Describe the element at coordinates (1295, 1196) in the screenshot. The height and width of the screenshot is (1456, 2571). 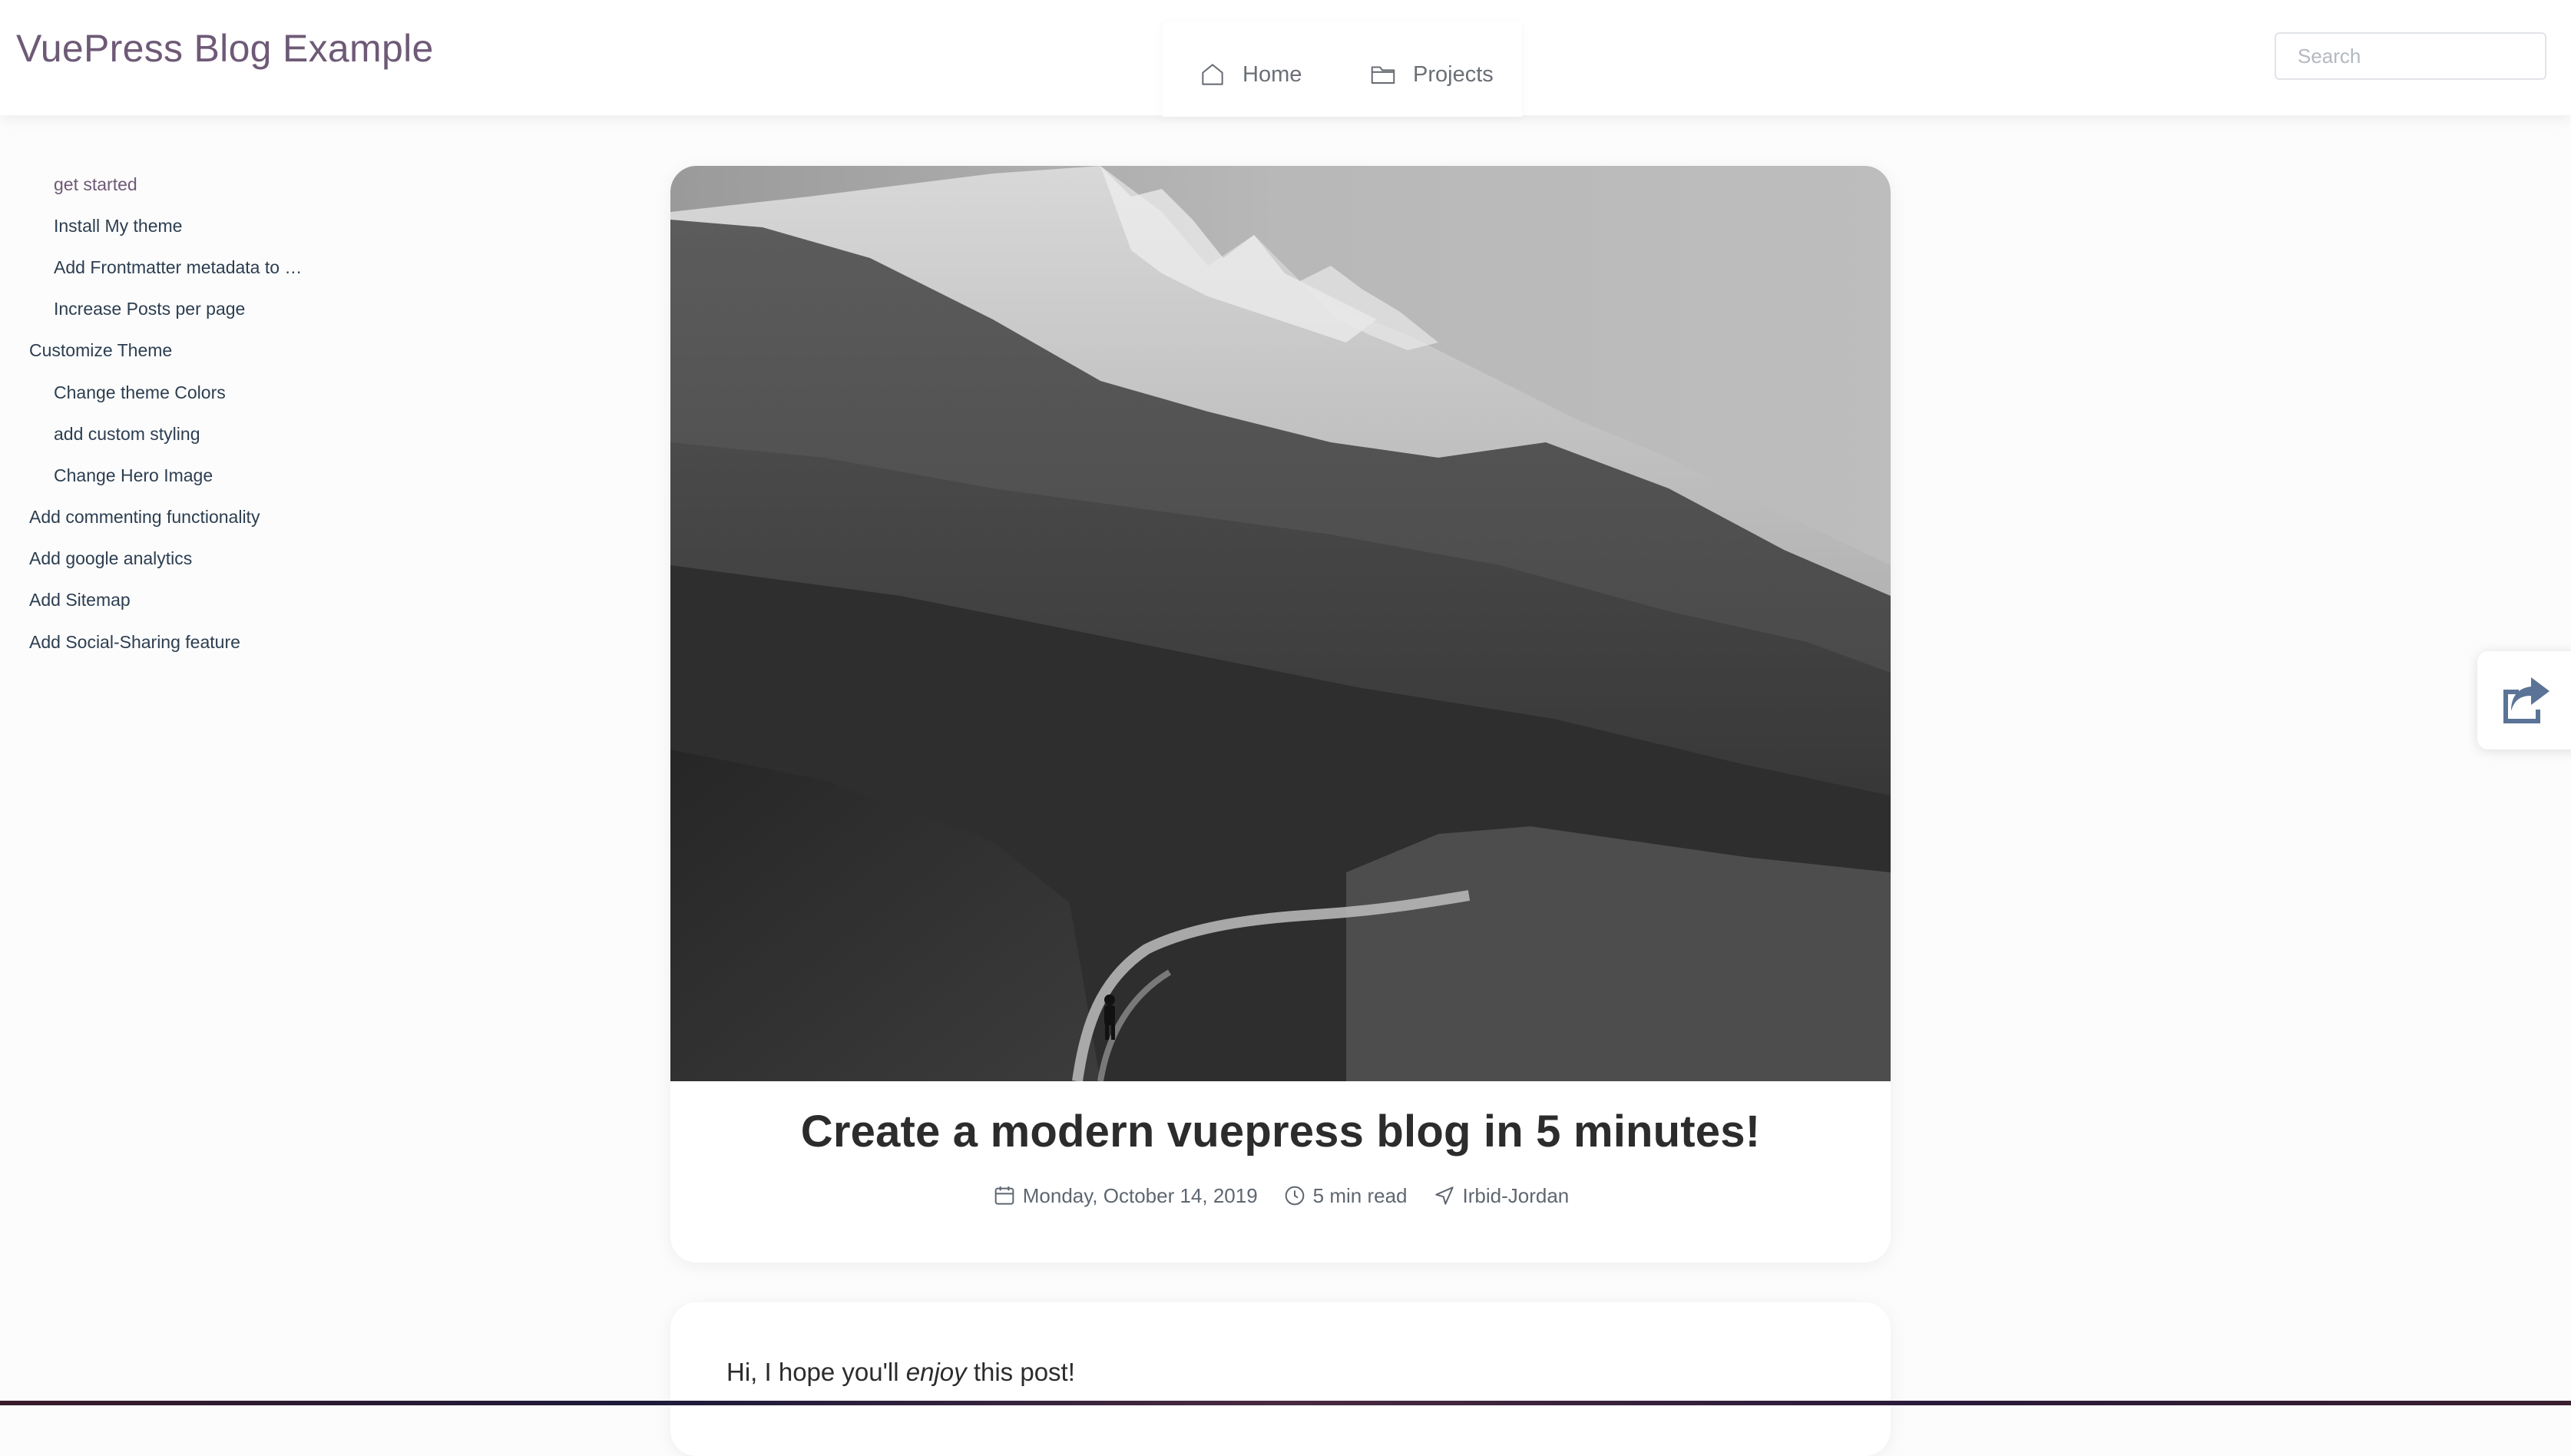
I see `clock-icon` at that location.